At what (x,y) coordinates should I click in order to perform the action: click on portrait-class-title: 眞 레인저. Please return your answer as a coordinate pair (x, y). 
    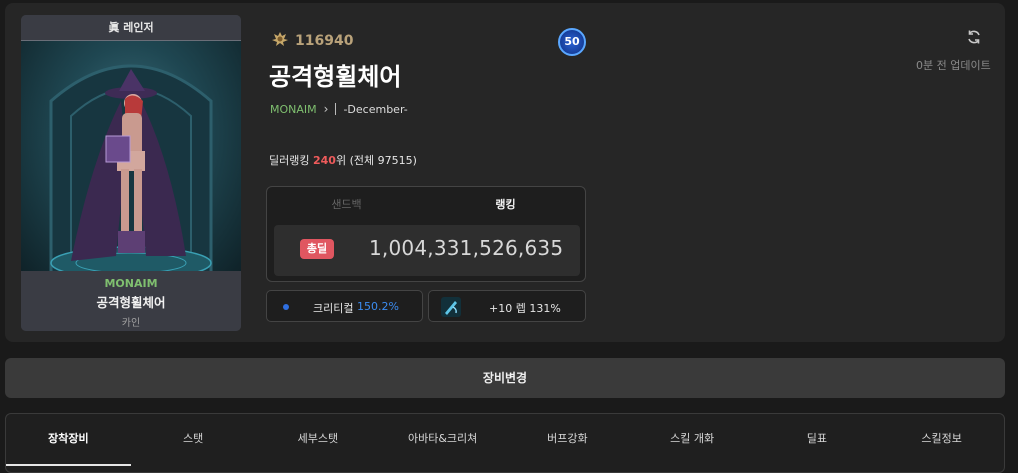
    Looking at the image, I should click on (131, 28).